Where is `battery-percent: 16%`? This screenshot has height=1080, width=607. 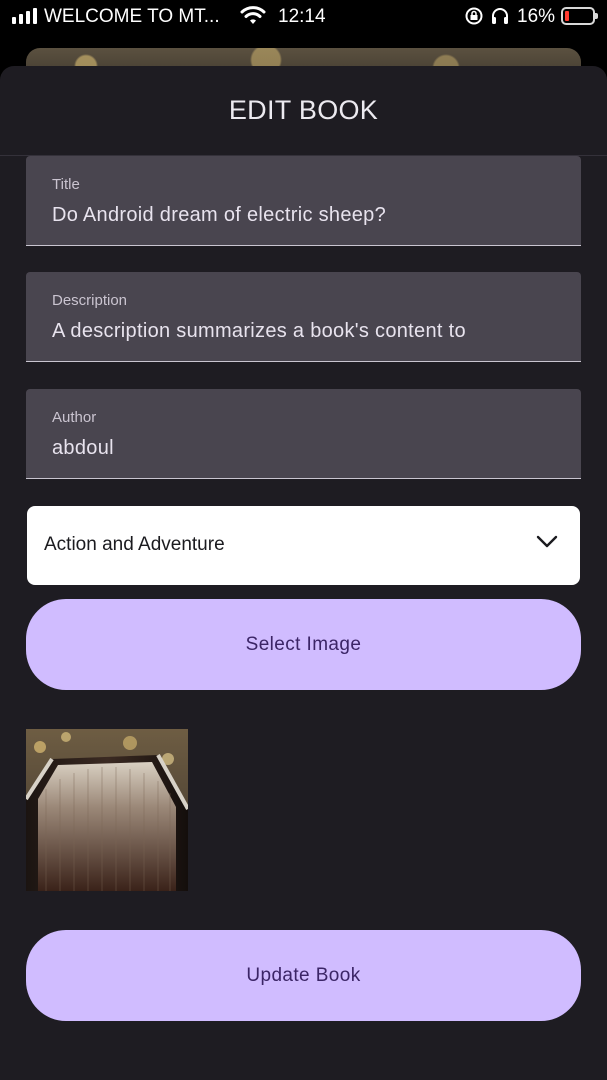 battery-percent: 16% is located at coordinates (536, 16).